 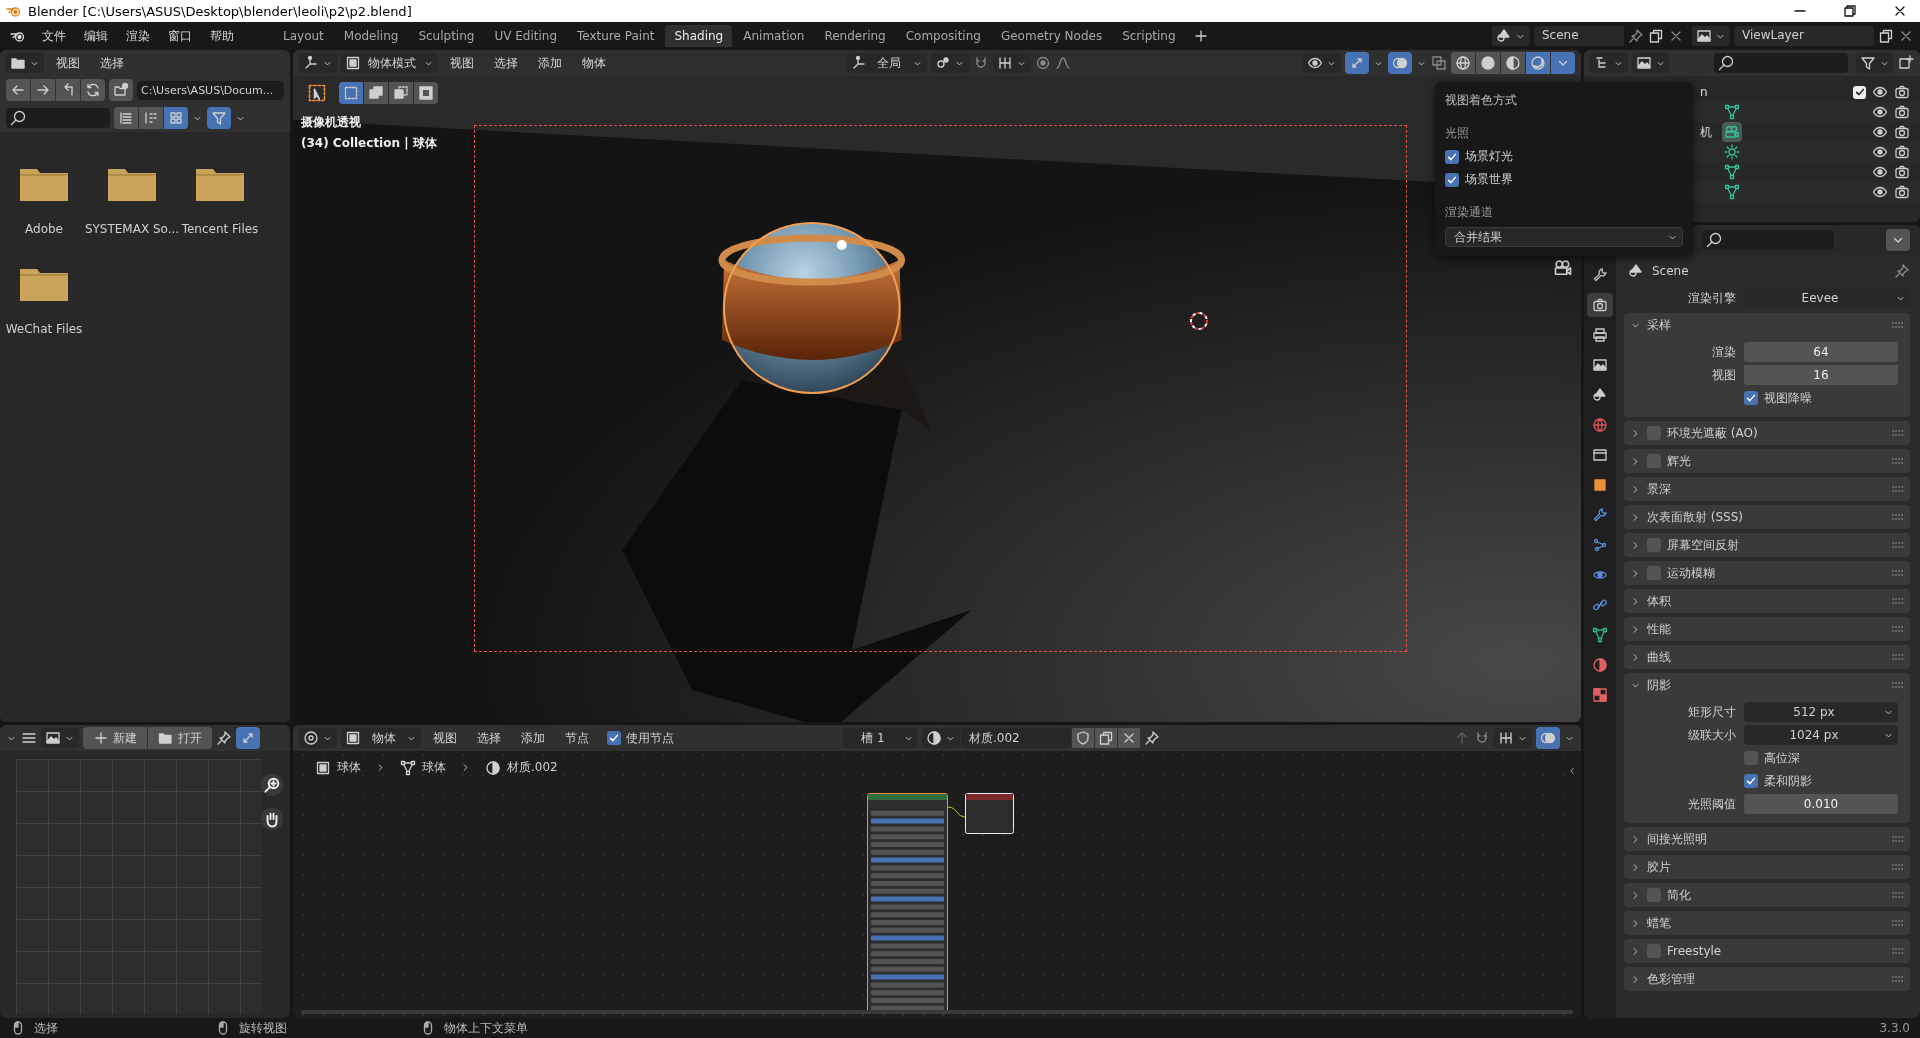 I want to click on movie-camera-icon, so click(x=1732, y=132).